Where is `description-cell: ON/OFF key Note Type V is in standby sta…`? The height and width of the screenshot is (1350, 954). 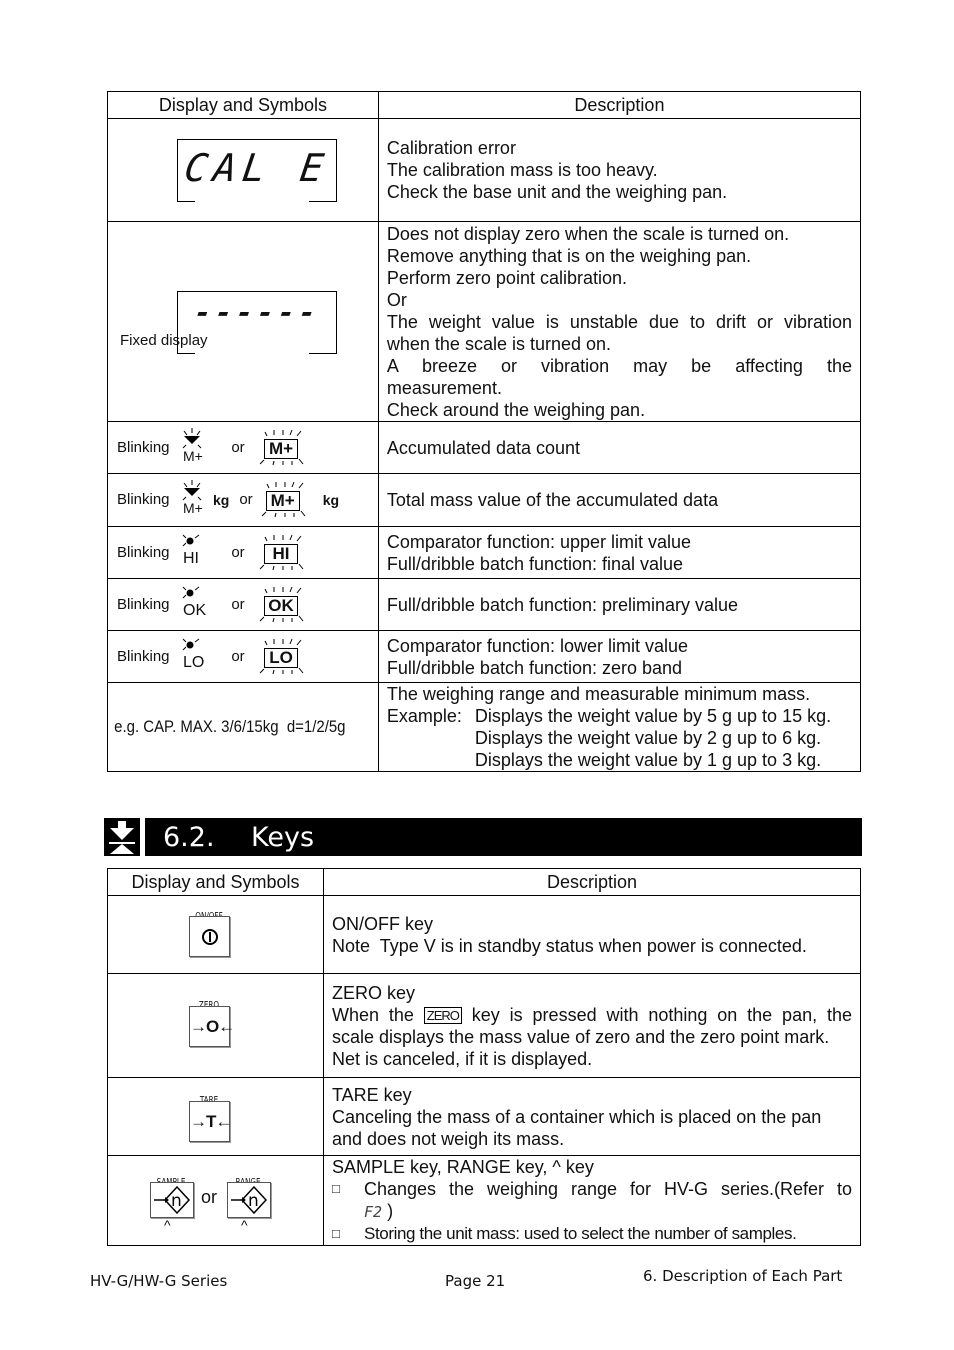
description-cell: ON/OFF key Note Type V is in standby sta… is located at coordinates (592, 934).